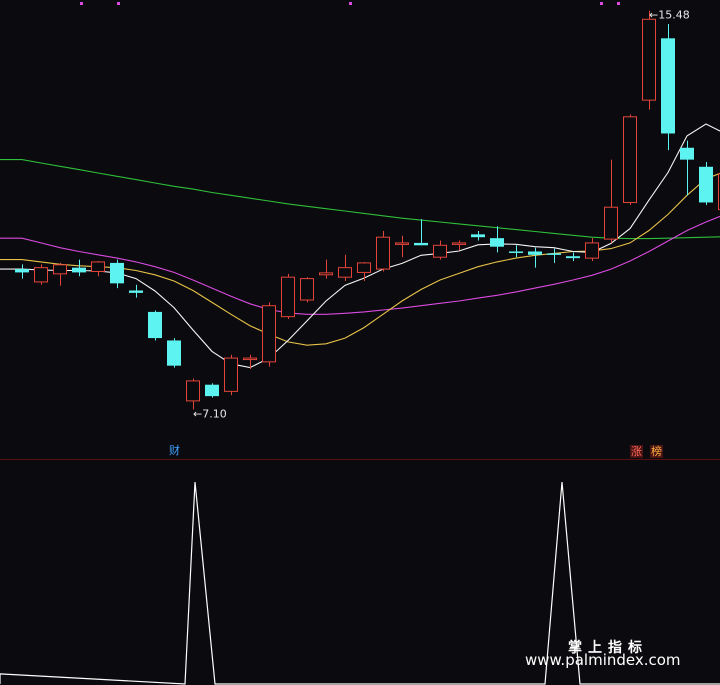 The height and width of the screenshot is (685, 720). What do you see at coordinates (603, 660) in the screenshot?
I see `watermark-url: www.palmindex.com` at bounding box center [603, 660].